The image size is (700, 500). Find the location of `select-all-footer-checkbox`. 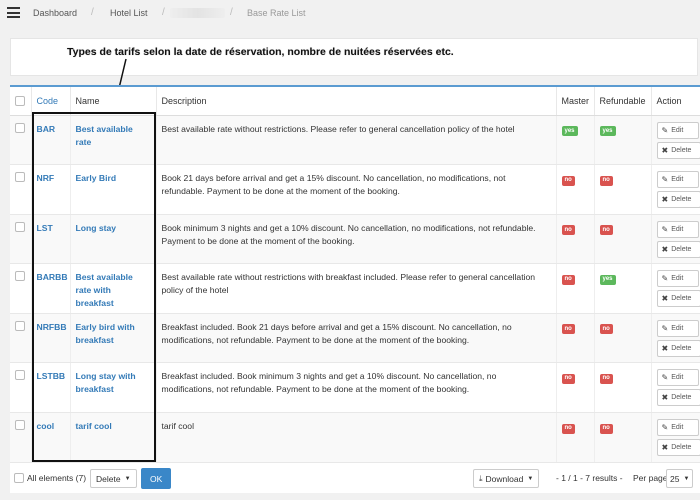

select-all-footer-checkbox is located at coordinates (19, 478).